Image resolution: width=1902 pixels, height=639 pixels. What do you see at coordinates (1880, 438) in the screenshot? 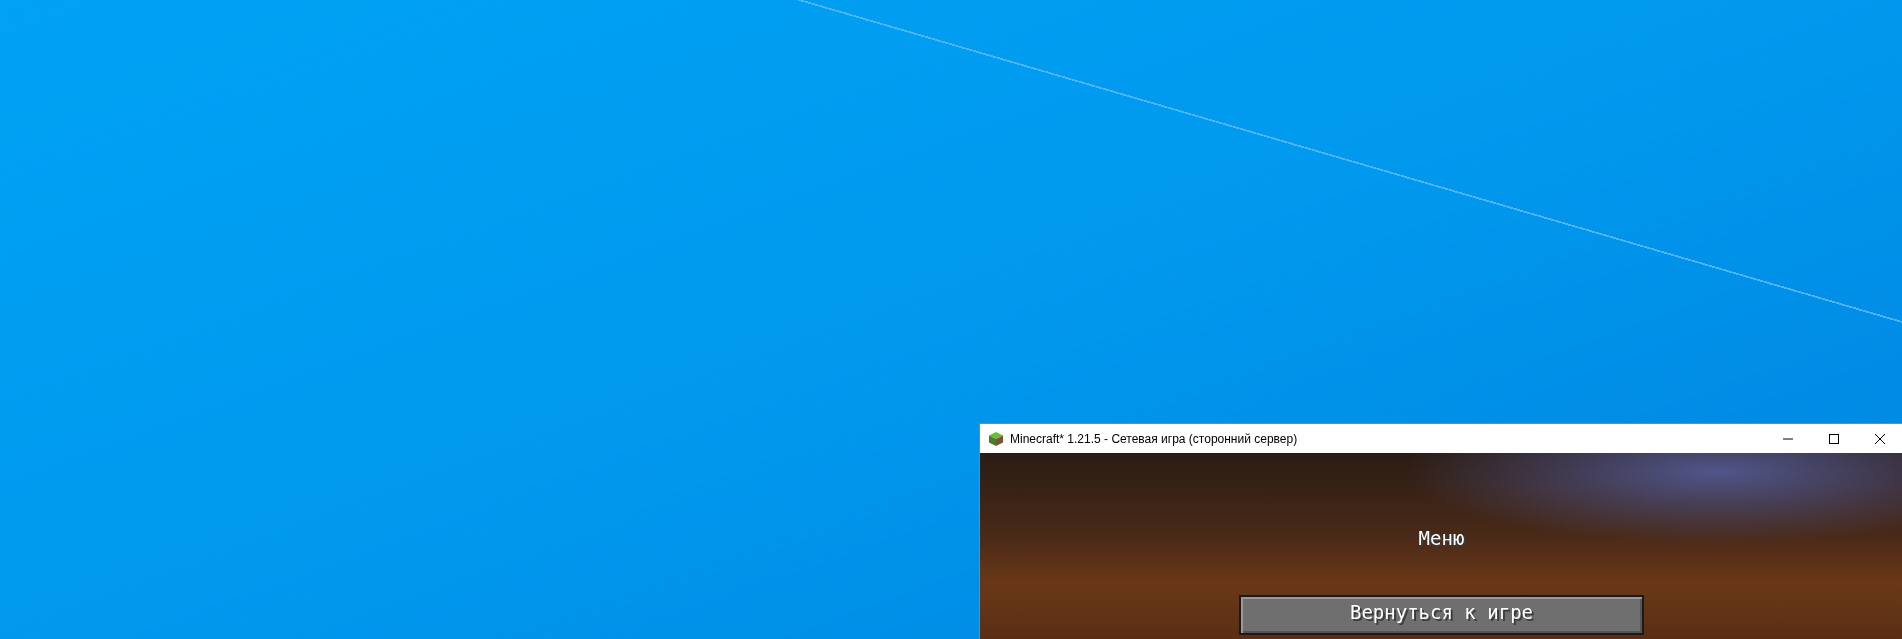
I see `close-icon` at bounding box center [1880, 438].